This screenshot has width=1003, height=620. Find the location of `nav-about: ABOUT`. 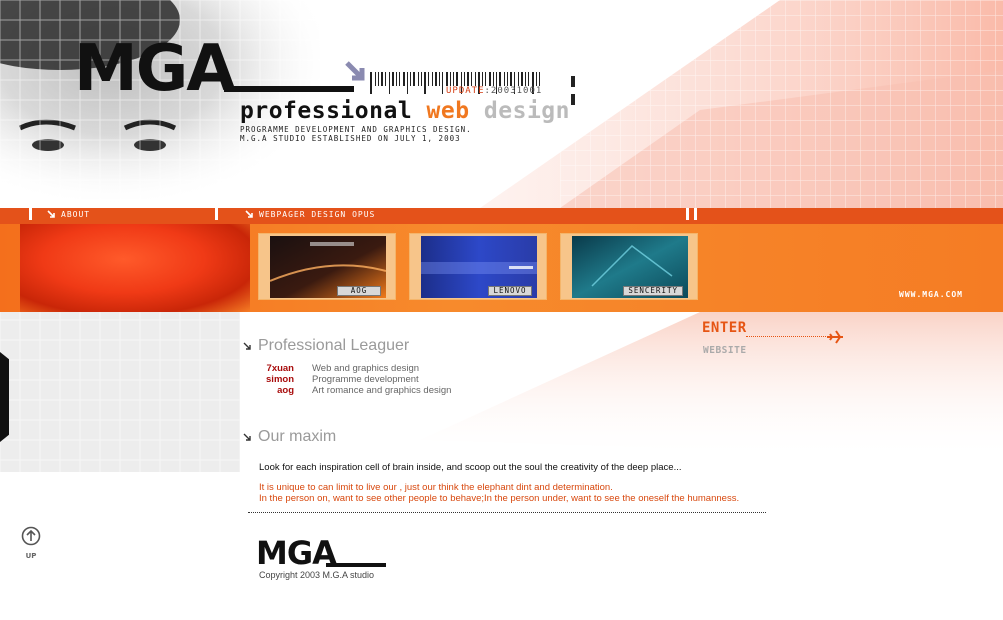

nav-about: ABOUT is located at coordinates (68, 214).